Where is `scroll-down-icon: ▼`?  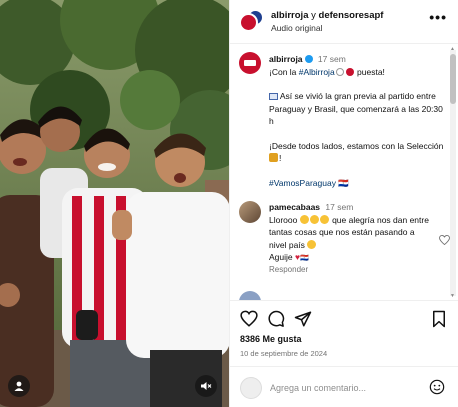 scroll-down-icon: ▼ is located at coordinates (452, 296).